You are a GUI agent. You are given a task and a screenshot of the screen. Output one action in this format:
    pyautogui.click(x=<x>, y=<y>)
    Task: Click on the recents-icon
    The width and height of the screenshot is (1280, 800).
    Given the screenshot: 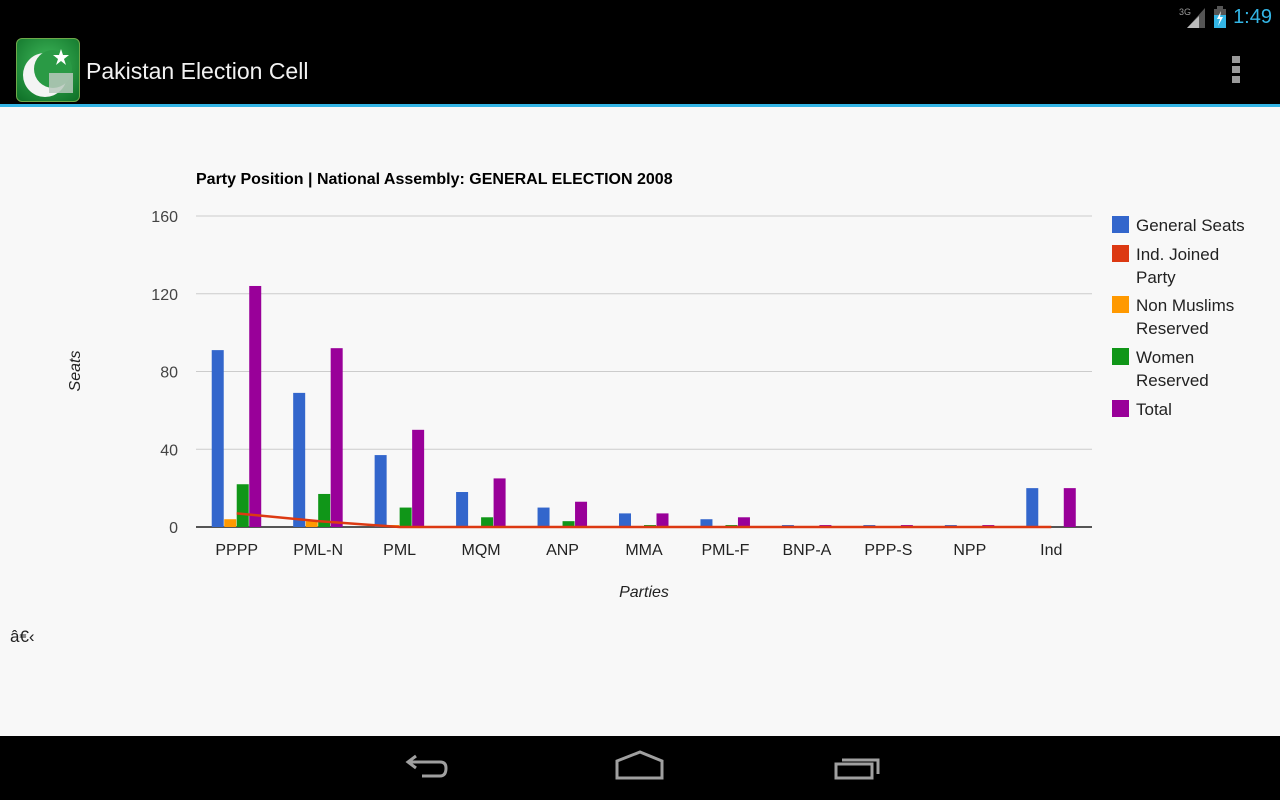 What is the action you would take?
    pyautogui.click(x=858, y=768)
    